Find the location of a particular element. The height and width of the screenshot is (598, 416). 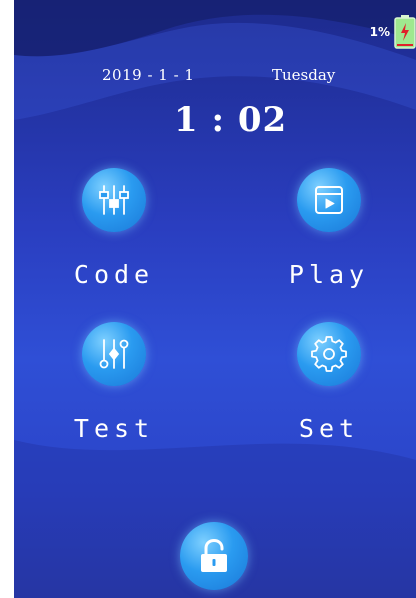

gear-icon is located at coordinates (329, 354).